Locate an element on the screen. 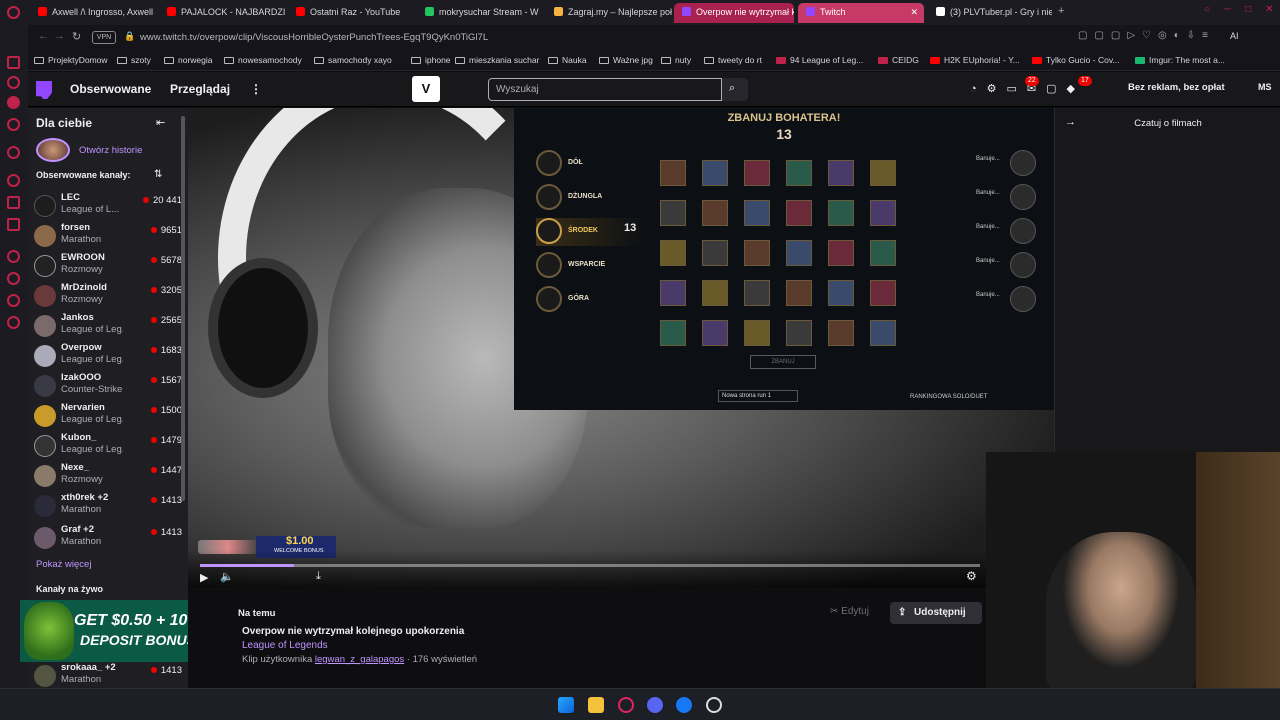 The image size is (1280, 720). shelf-graphic is located at coordinates (1238, 570).